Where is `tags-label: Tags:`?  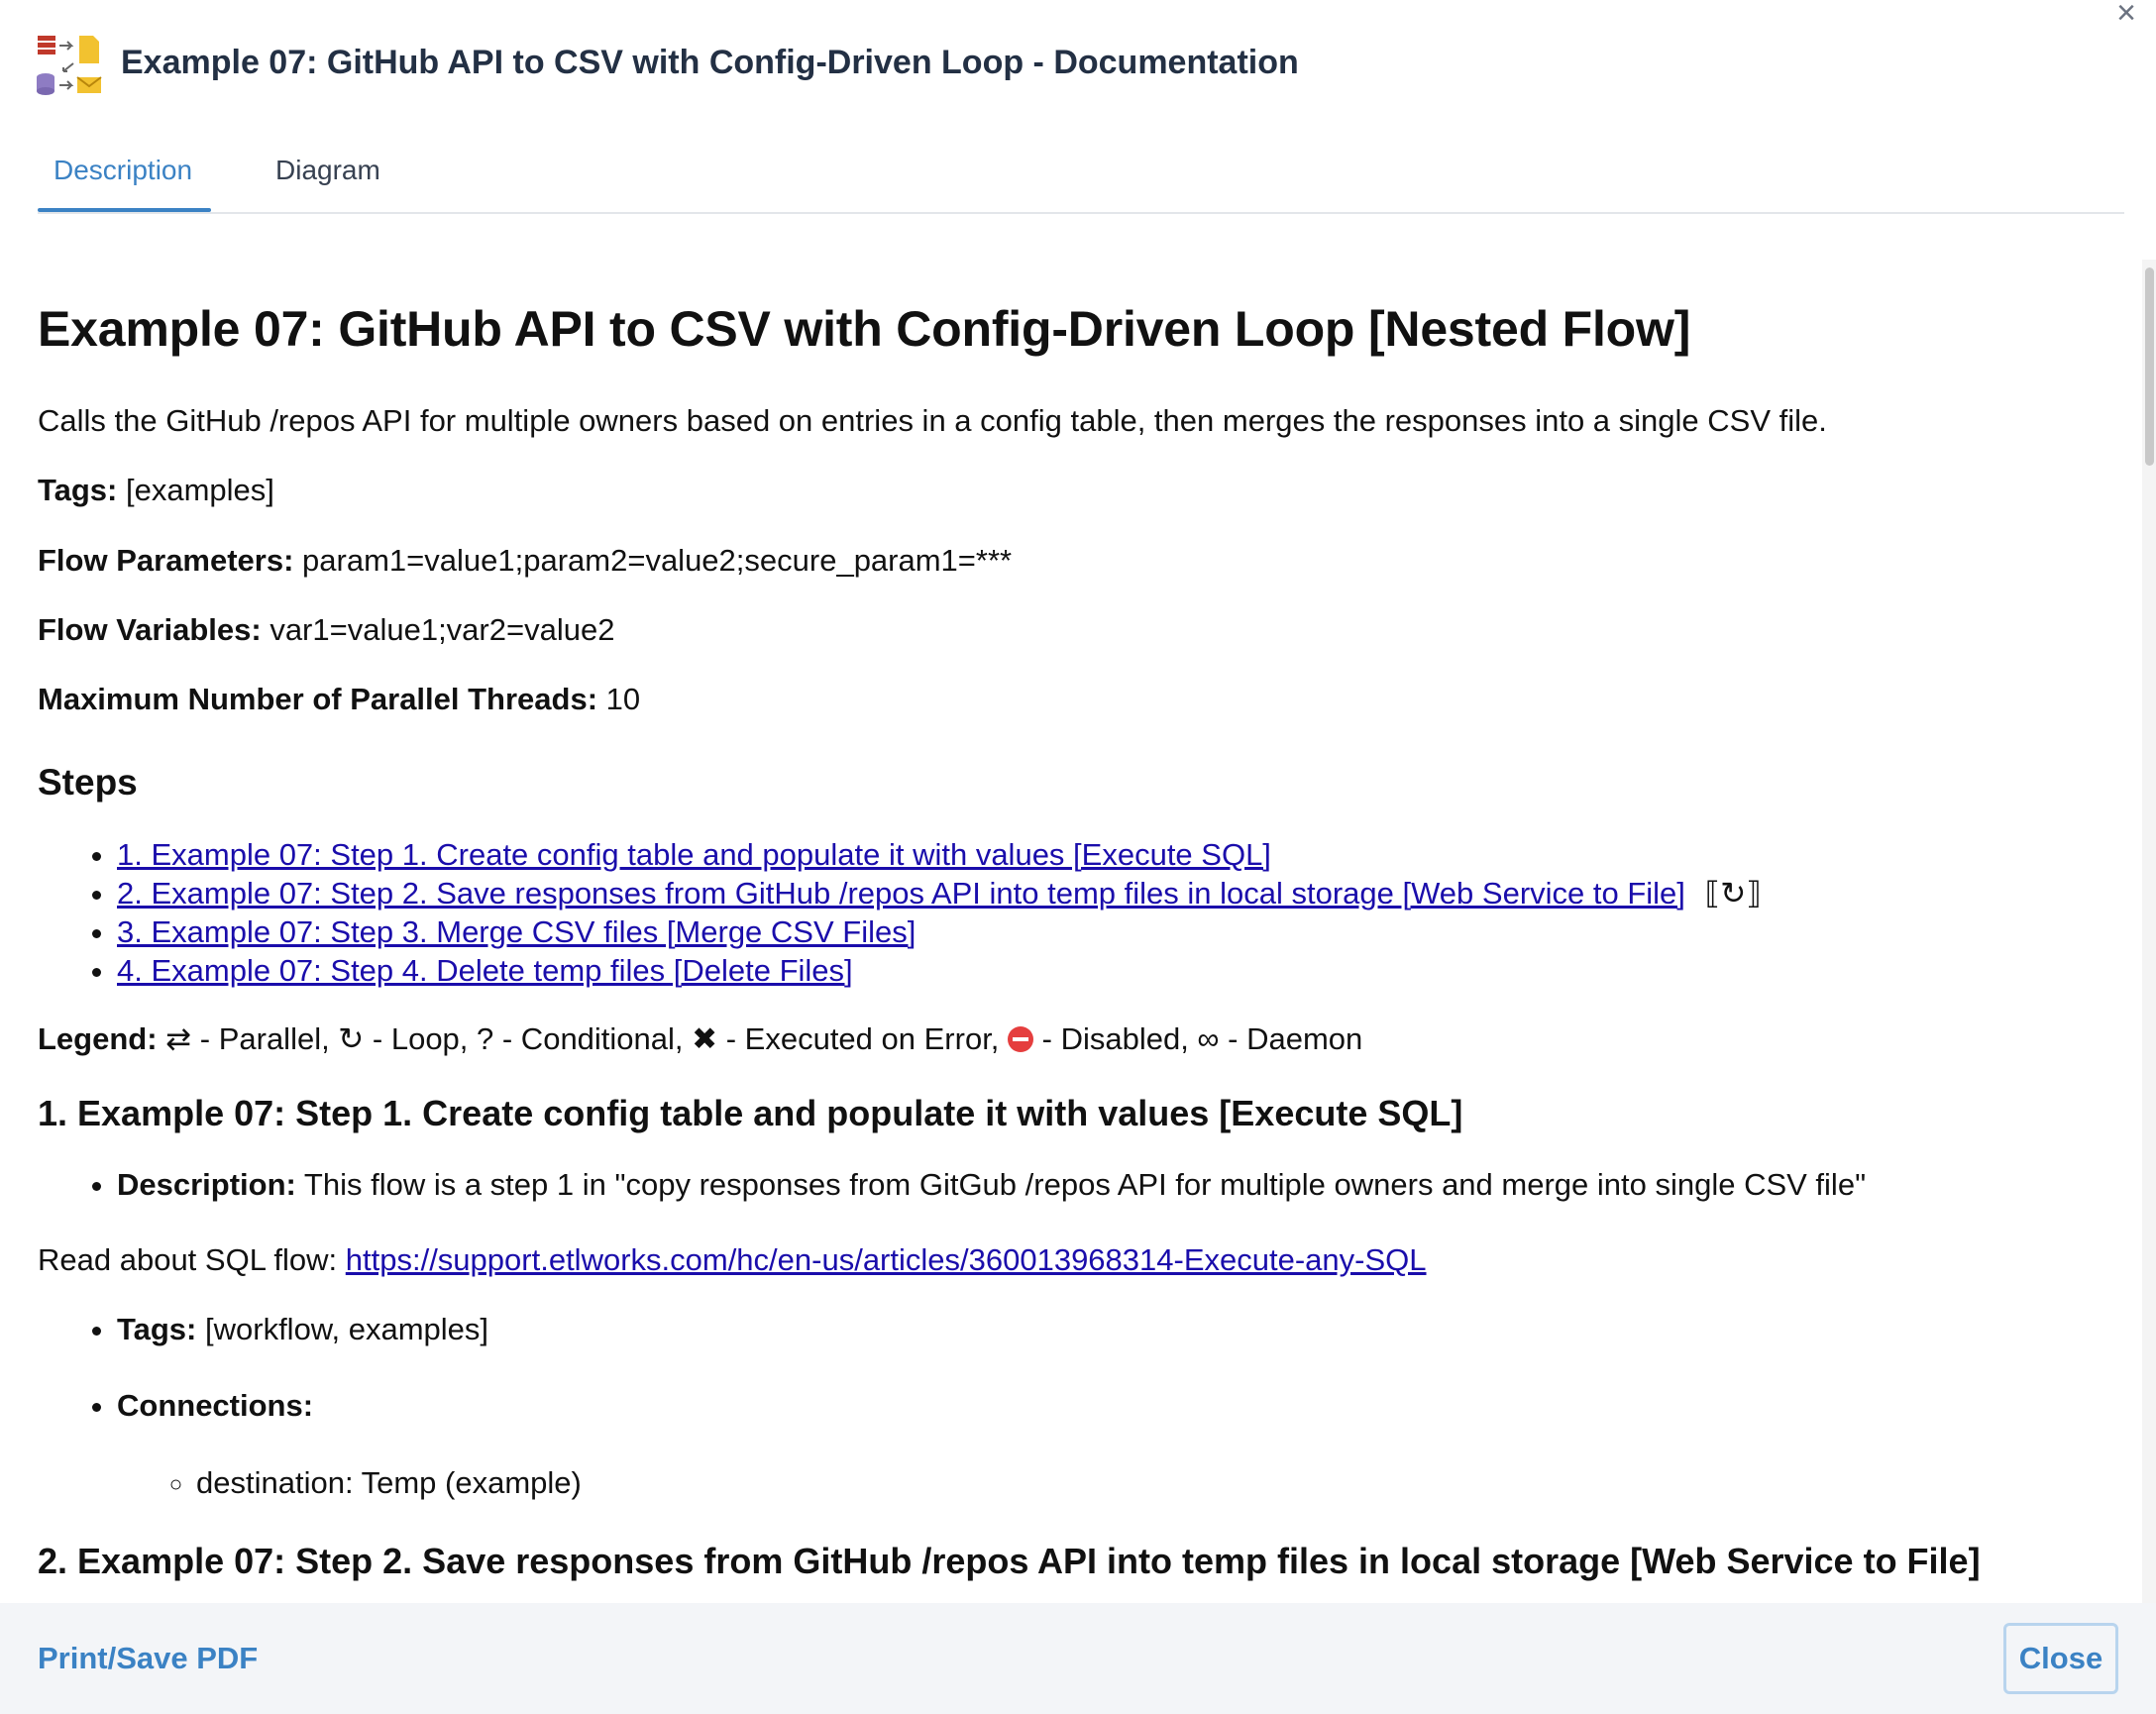
tags-label: Tags: is located at coordinates (78, 491).